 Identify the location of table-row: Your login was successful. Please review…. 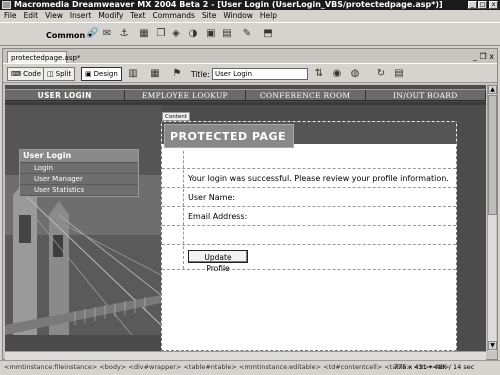
(309, 179).